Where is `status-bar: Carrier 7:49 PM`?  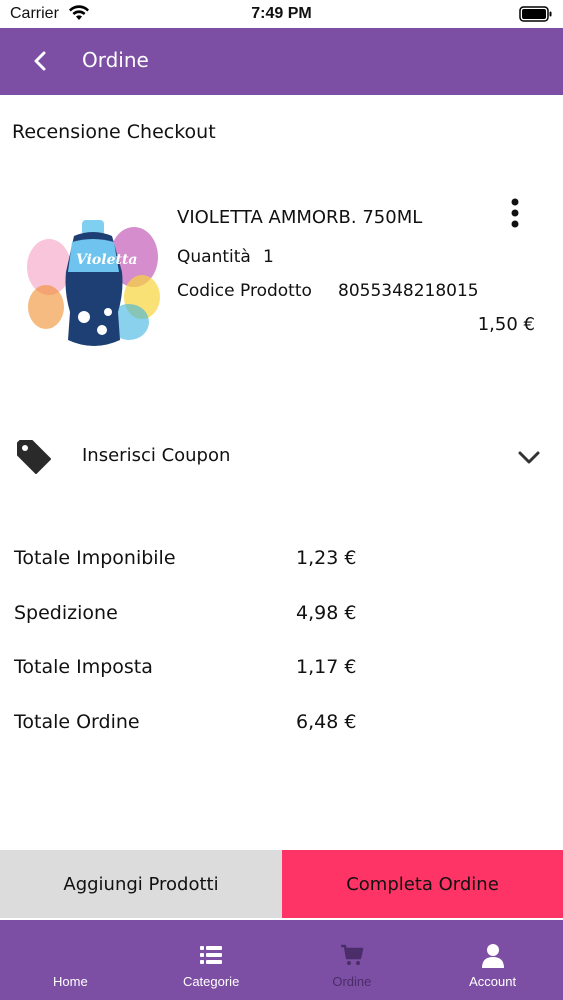 status-bar: Carrier 7:49 PM is located at coordinates (281, 14).